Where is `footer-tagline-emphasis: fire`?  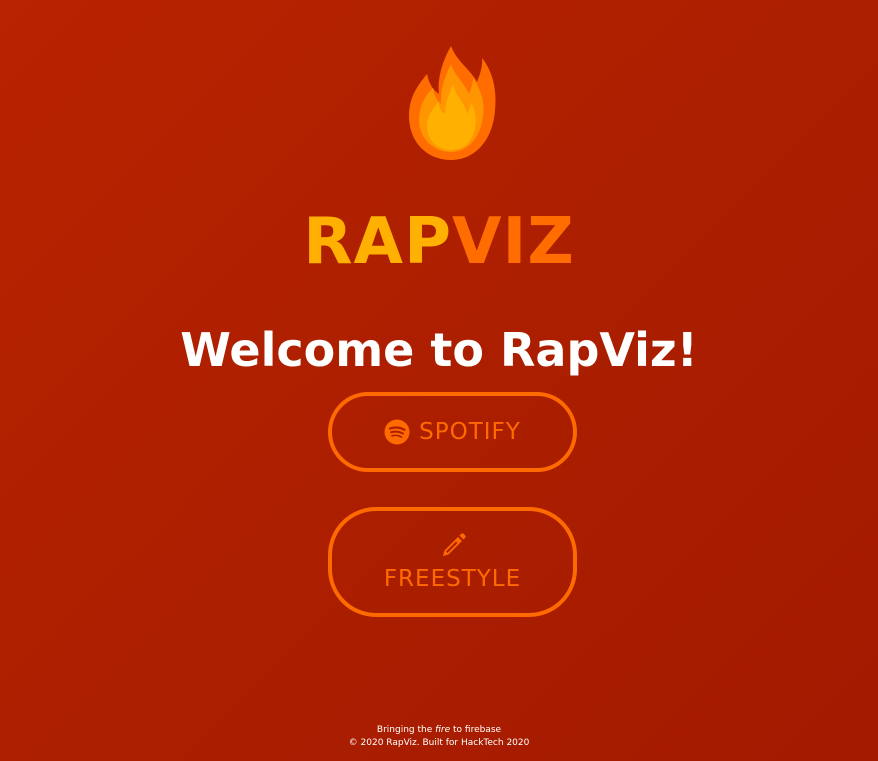
footer-tagline-emphasis: fire is located at coordinates (443, 730).